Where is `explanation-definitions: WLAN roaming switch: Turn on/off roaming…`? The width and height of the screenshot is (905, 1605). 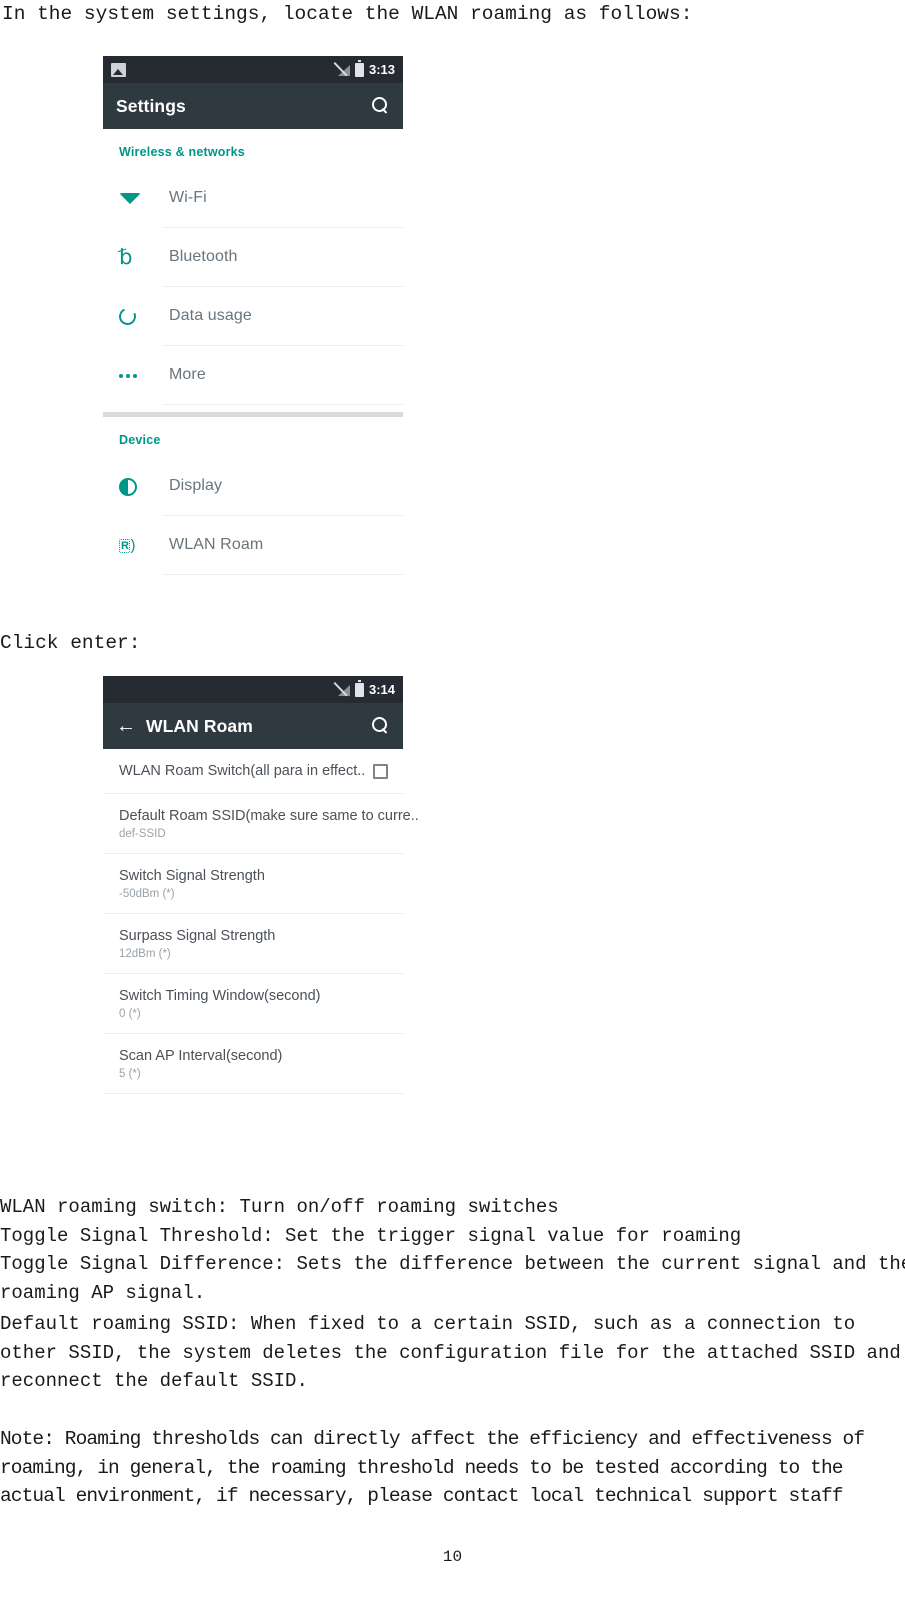
explanation-definitions: WLAN roaming switch: Turn on/off roaming… is located at coordinates (452, 1250).